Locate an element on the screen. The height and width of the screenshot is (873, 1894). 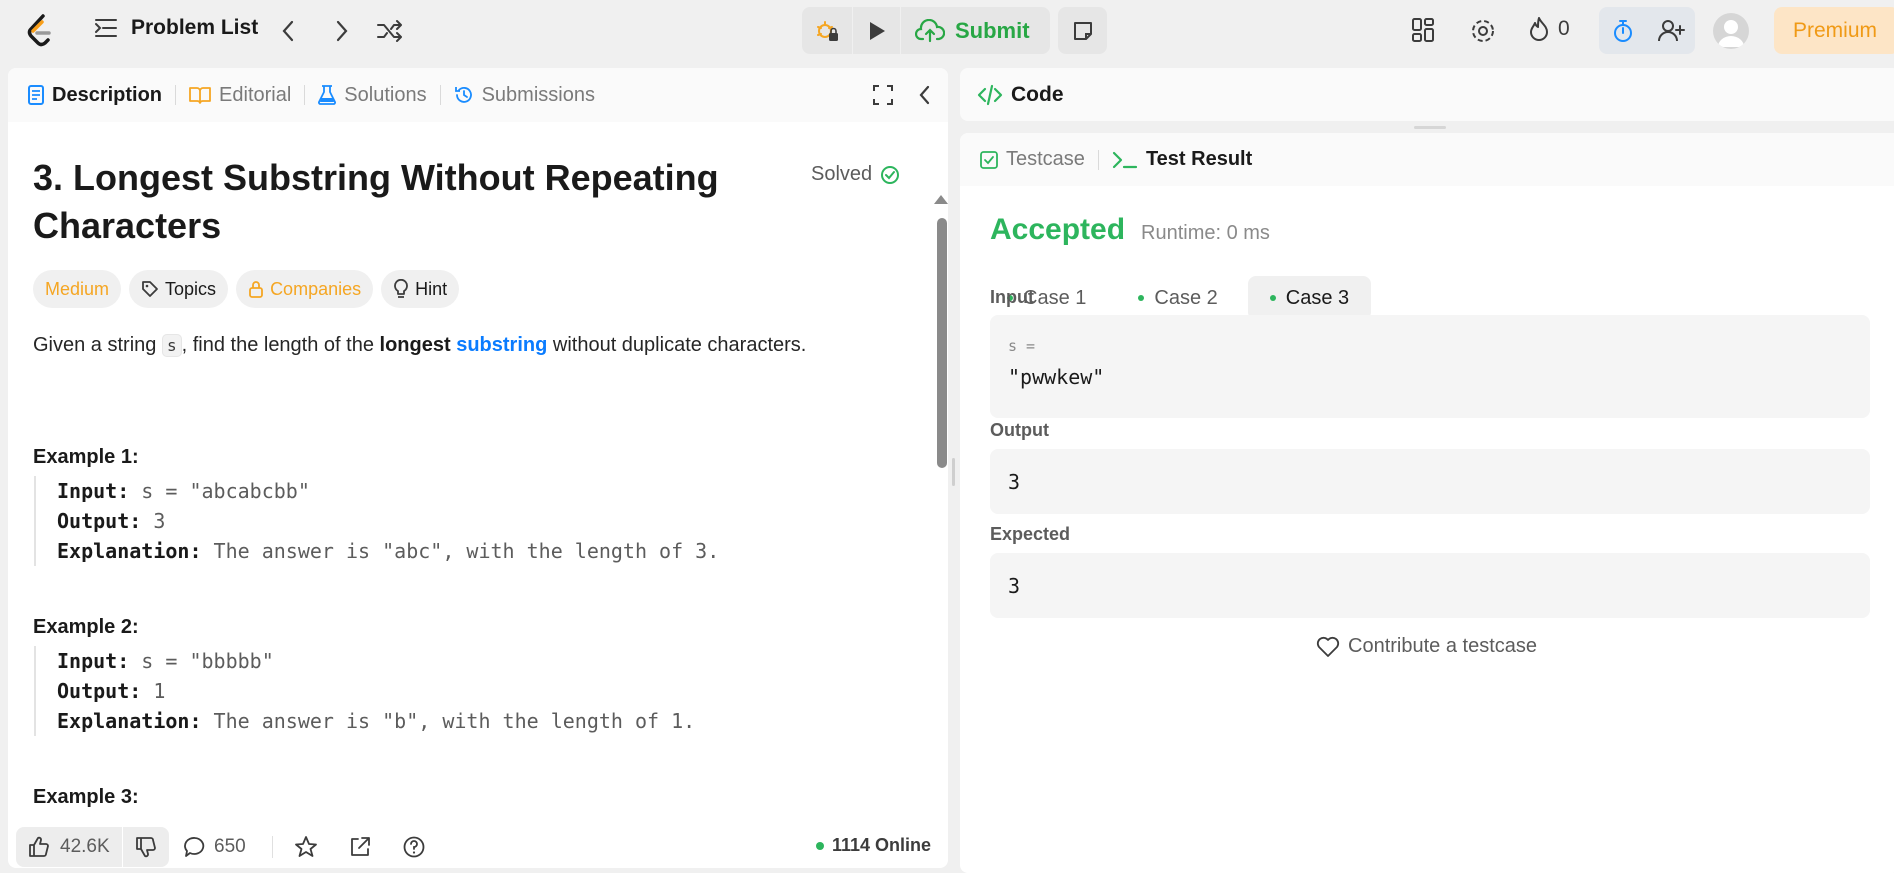
tab-label: Test Result is located at coordinates (1199, 159).